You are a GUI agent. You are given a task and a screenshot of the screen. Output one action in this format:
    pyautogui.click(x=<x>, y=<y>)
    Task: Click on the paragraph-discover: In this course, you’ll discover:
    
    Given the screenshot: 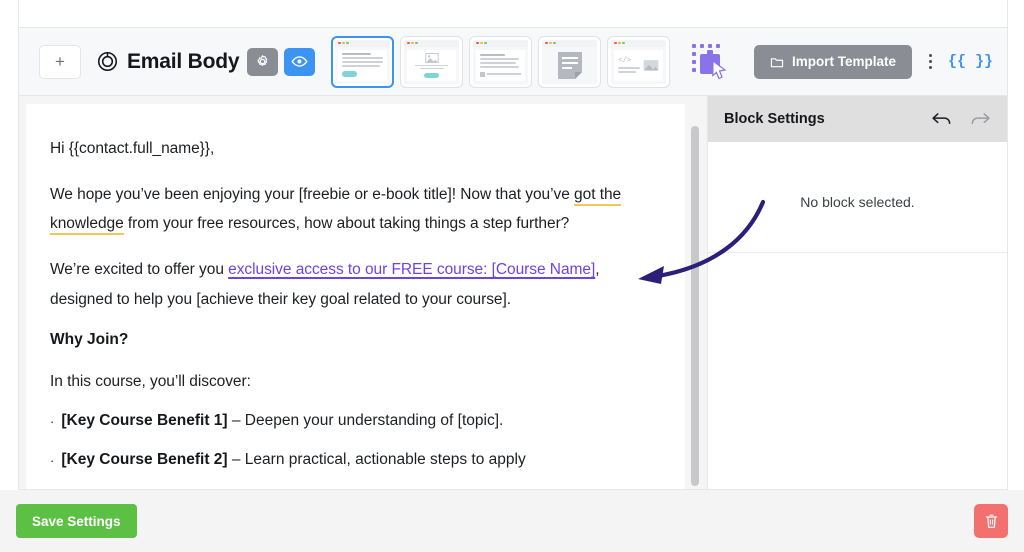 What is the action you would take?
    pyautogui.click(x=352, y=381)
    